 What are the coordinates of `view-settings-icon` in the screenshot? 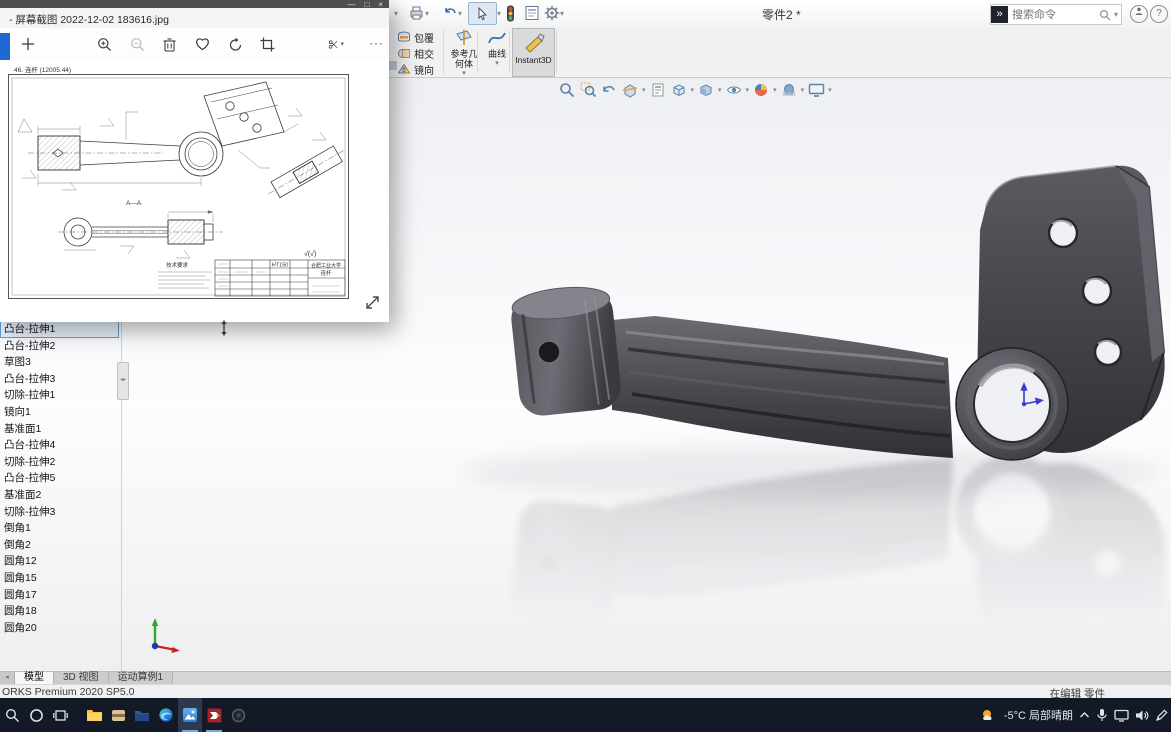 It's located at (816, 90).